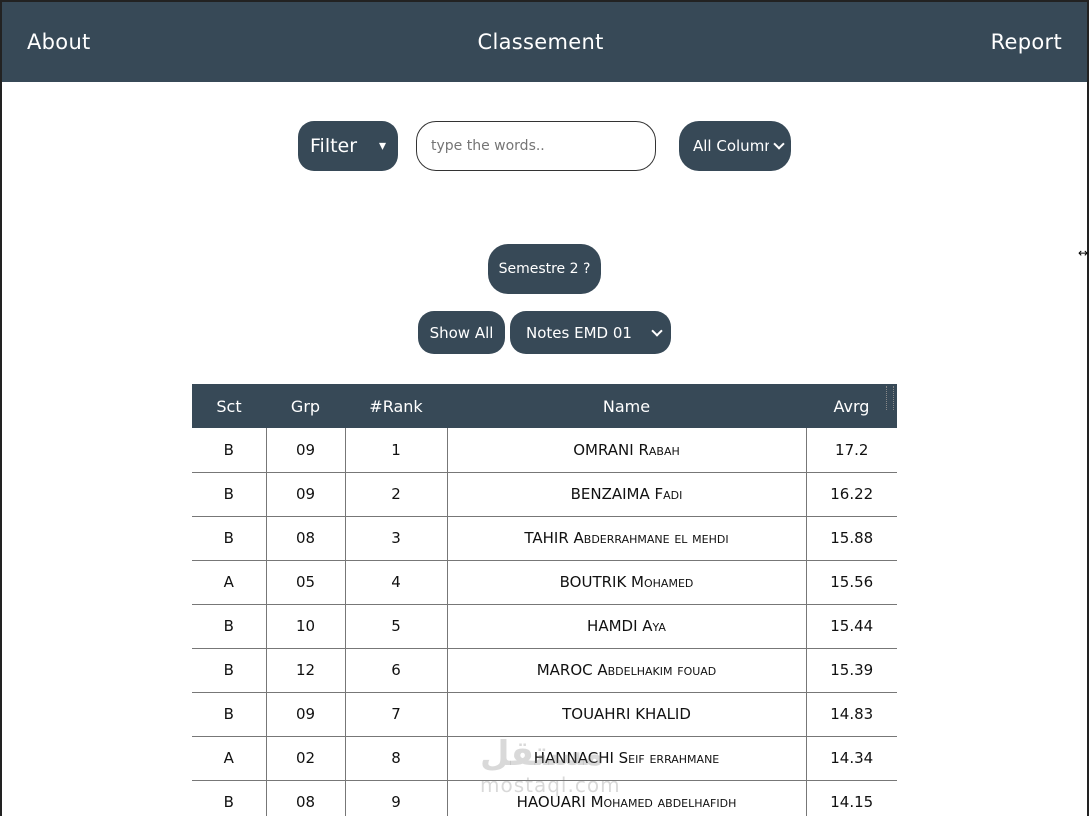  What do you see at coordinates (851, 714) in the screenshot?
I see `cell-avrg: 14.83` at bounding box center [851, 714].